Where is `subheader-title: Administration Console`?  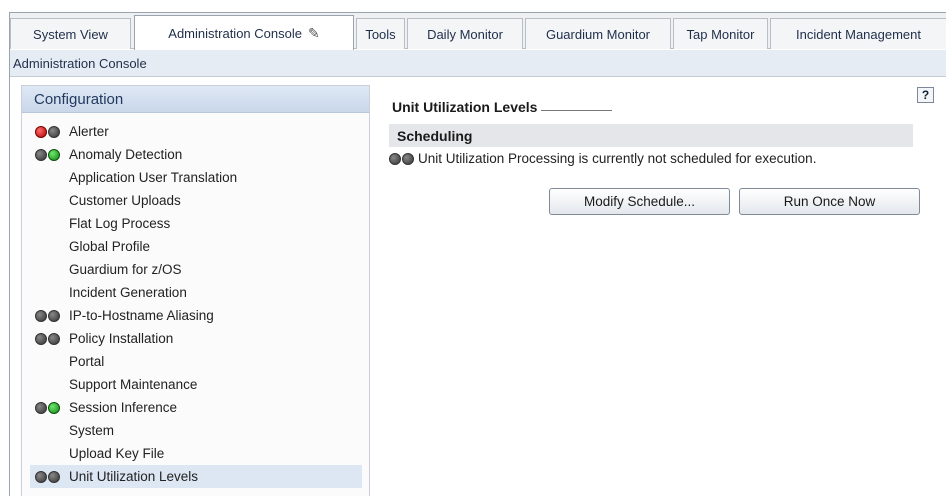 subheader-title: Administration Console is located at coordinates (80, 63).